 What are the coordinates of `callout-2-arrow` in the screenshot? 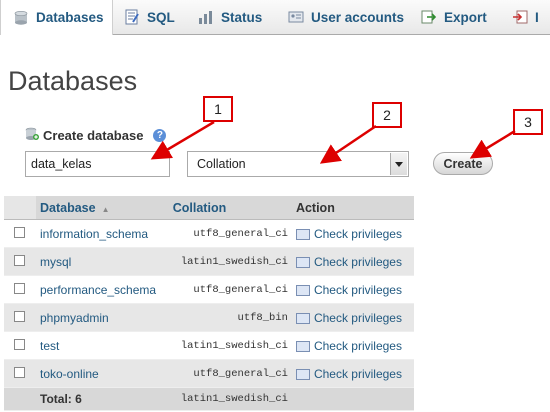 It's located at (348, 144).